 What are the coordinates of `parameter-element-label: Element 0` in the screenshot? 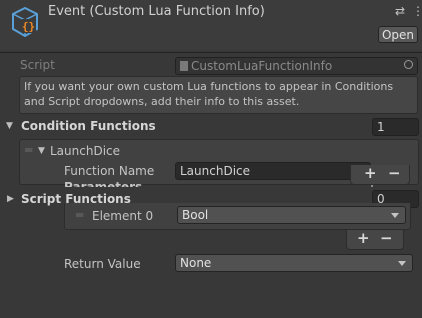 It's located at (123, 216).